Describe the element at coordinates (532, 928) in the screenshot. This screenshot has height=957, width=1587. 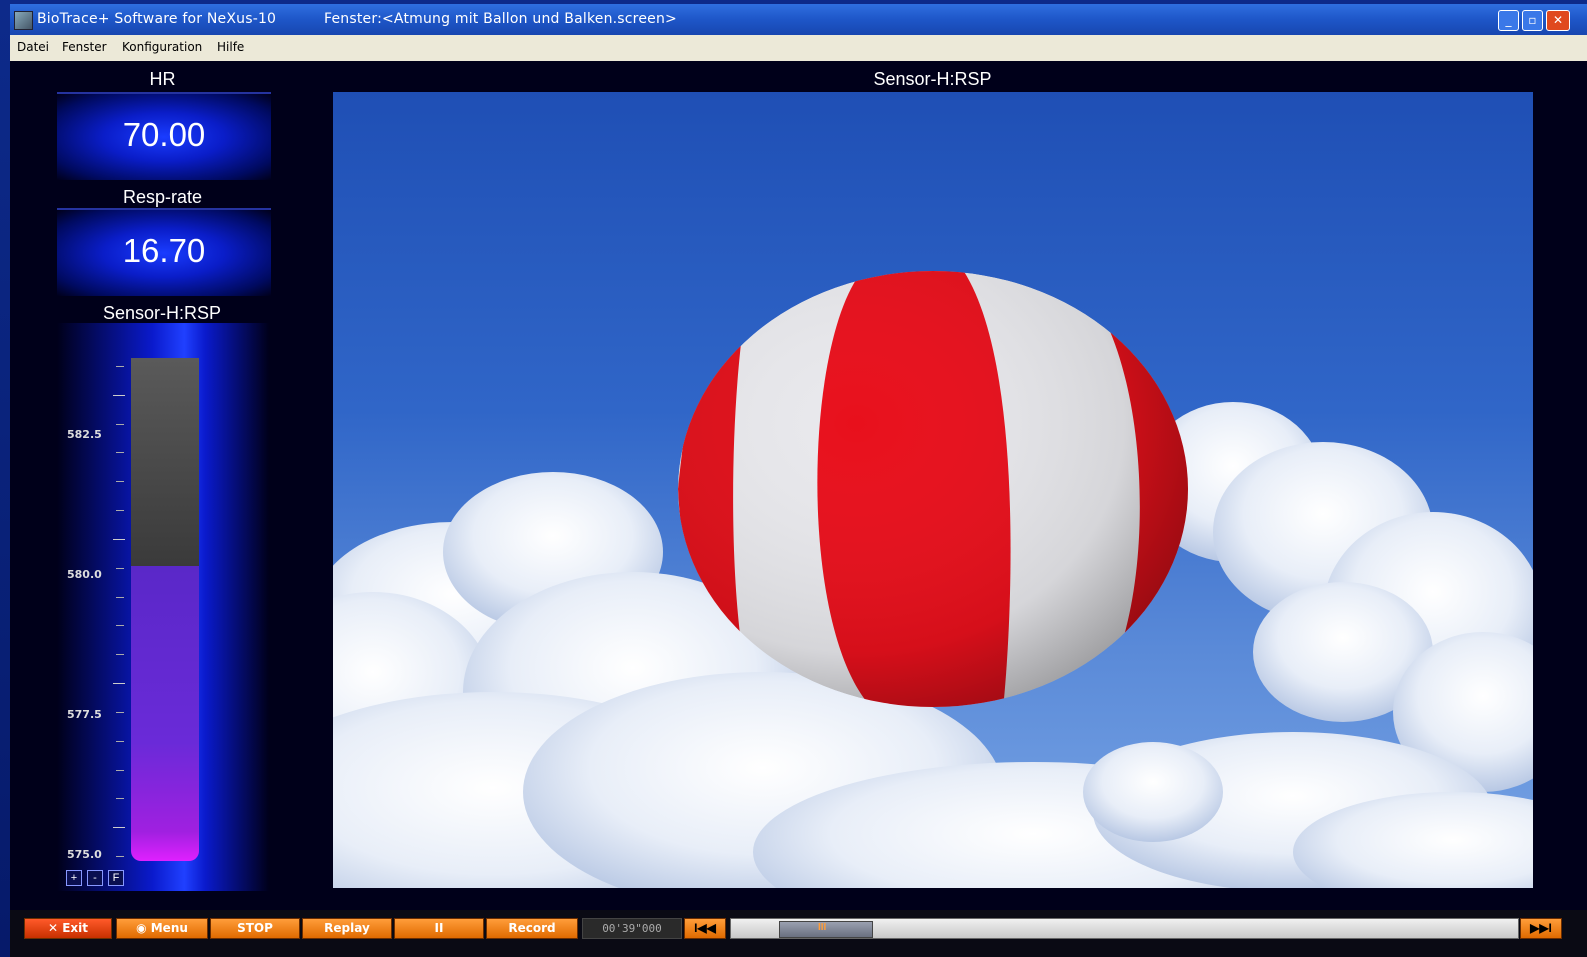
I see `record-button: Record` at that location.